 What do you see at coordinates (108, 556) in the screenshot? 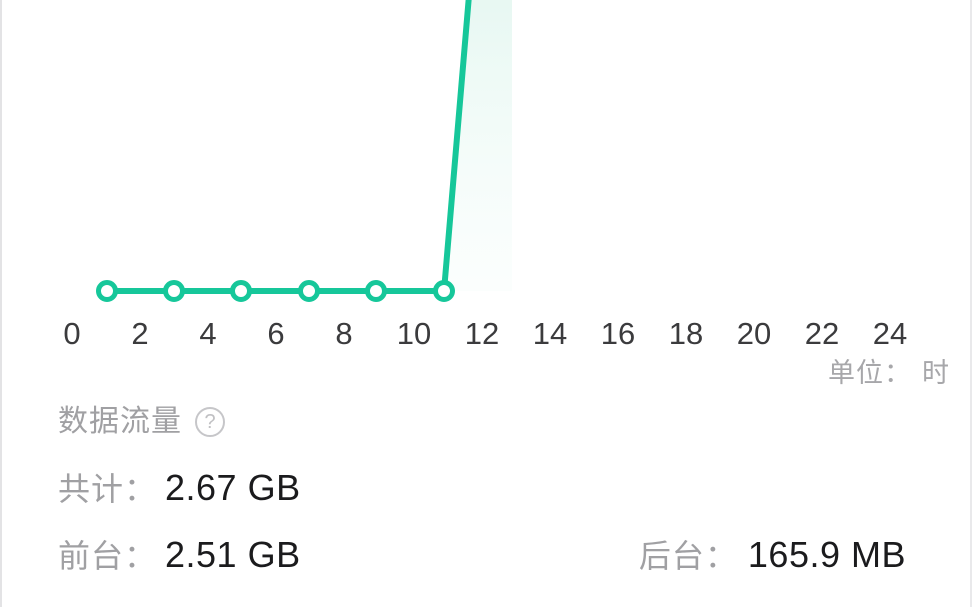
I see `stat-foreground-label: 前台：` at bounding box center [108, 556].